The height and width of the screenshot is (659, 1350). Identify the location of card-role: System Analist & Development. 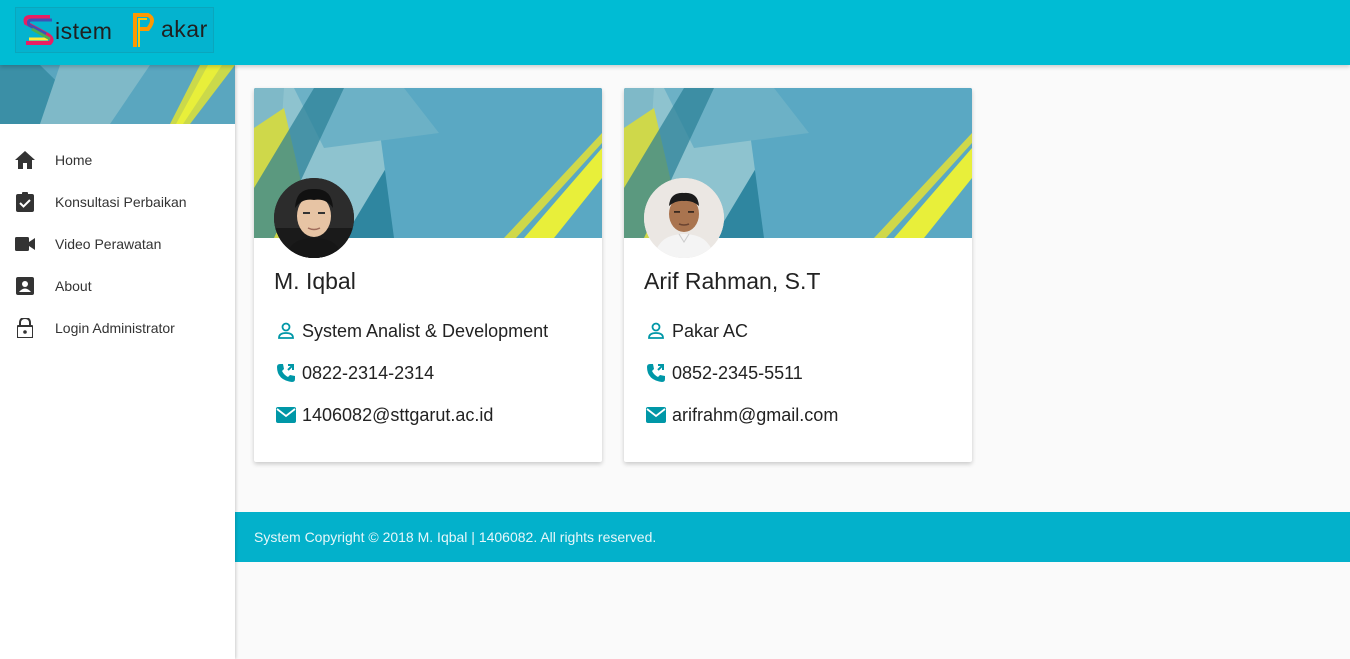
(425, 330).